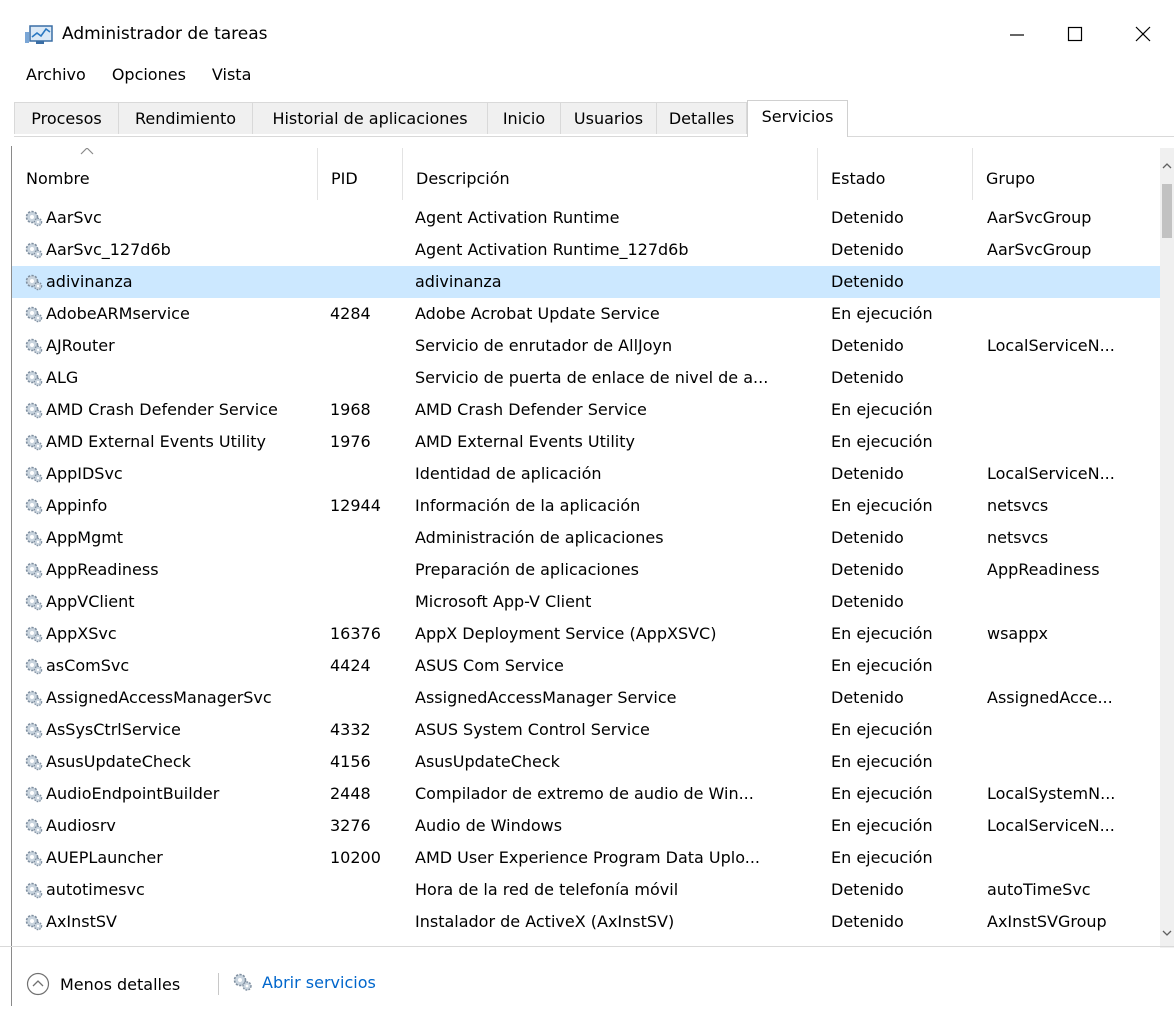  What do you see at coordinates (528, 505) in the screenshot?
I see `service-description: Información de la aplicación` at bounding box center [528, 505].